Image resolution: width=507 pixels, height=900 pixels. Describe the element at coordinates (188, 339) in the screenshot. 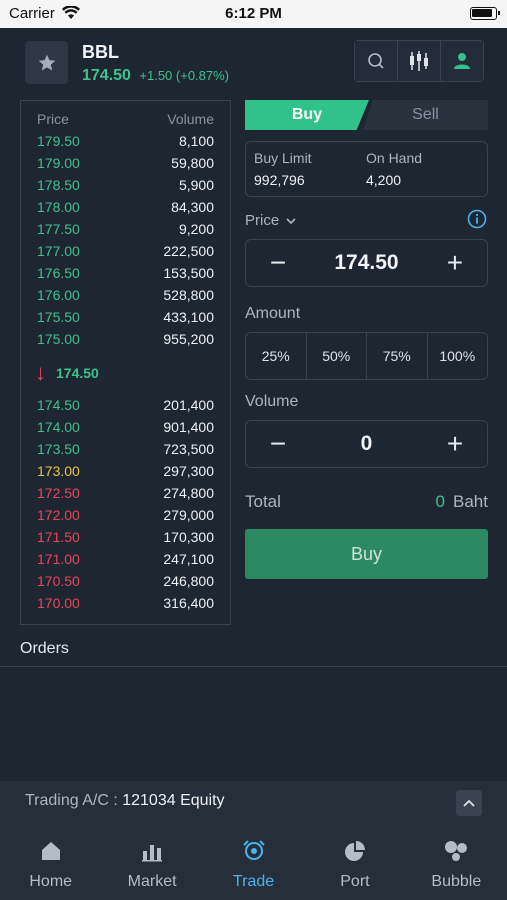

I see `ask-volume: 955,200` at that location.